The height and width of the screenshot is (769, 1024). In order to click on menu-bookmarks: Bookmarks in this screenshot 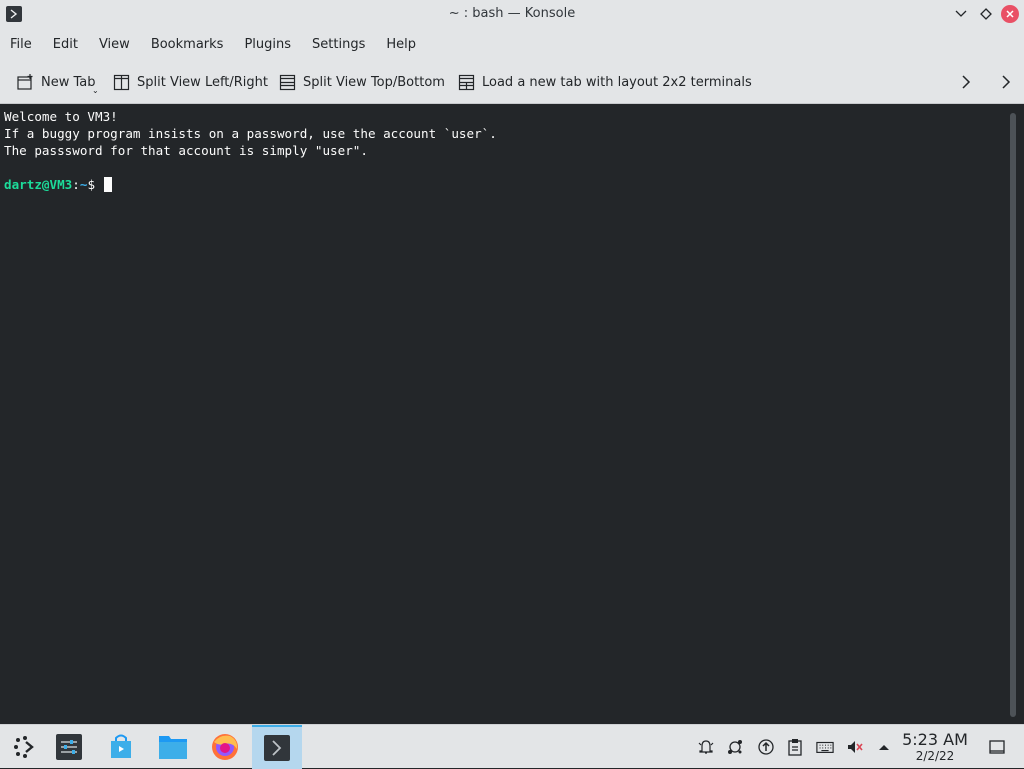, I will do `click(187, 44)`.